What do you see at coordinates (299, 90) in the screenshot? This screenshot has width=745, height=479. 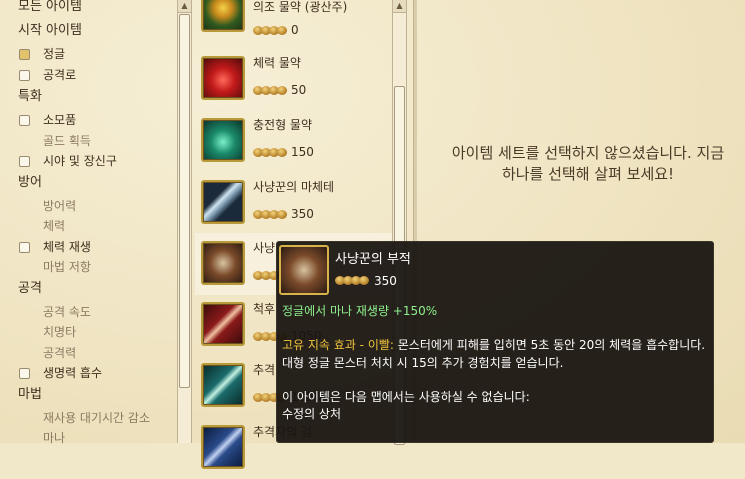 I see `item-price: 50` at bounding box center [299, 90].